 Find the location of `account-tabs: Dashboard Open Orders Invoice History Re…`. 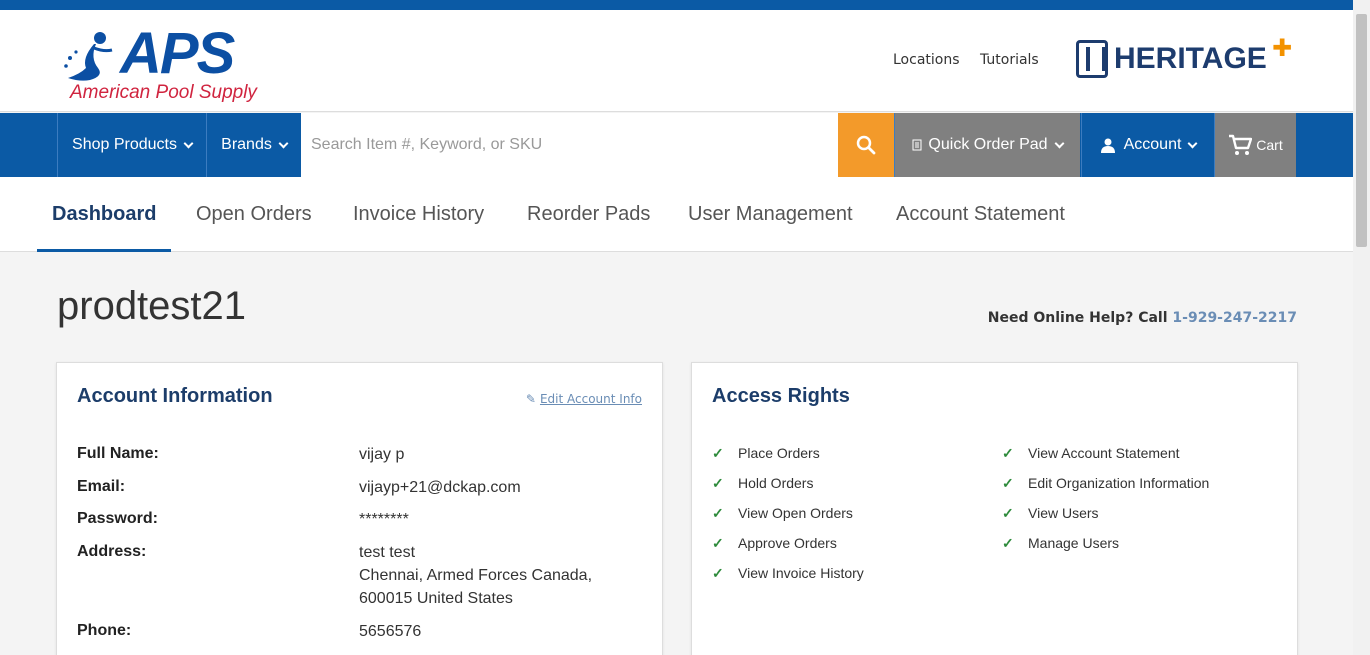

account-tabs: Dashboard Open Orders Invoice History Re… is located at coordinates (676, 214).